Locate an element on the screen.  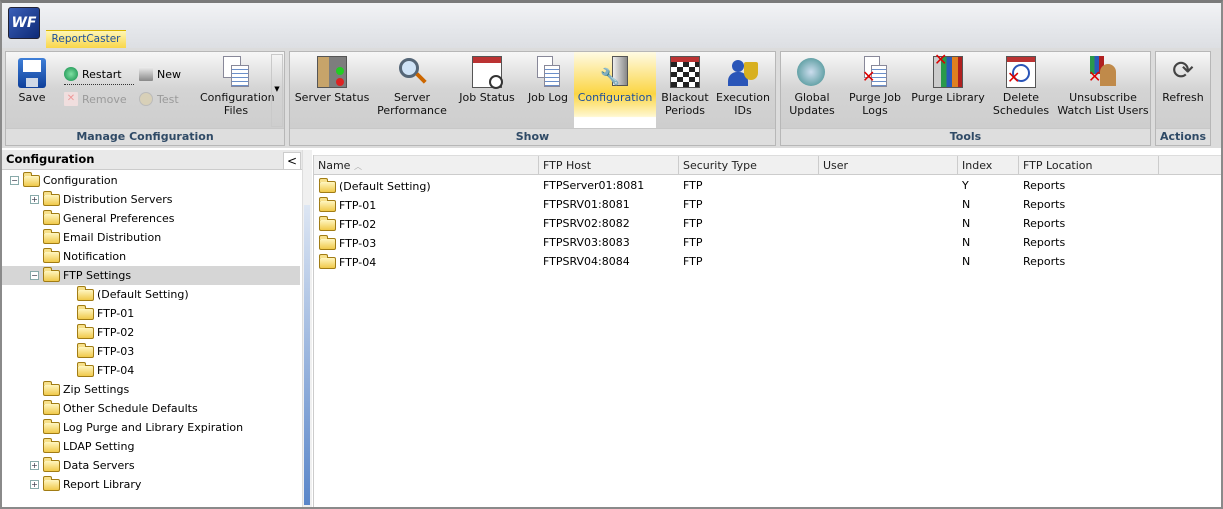
user-shield-icon is located at coordinates (743, 72).